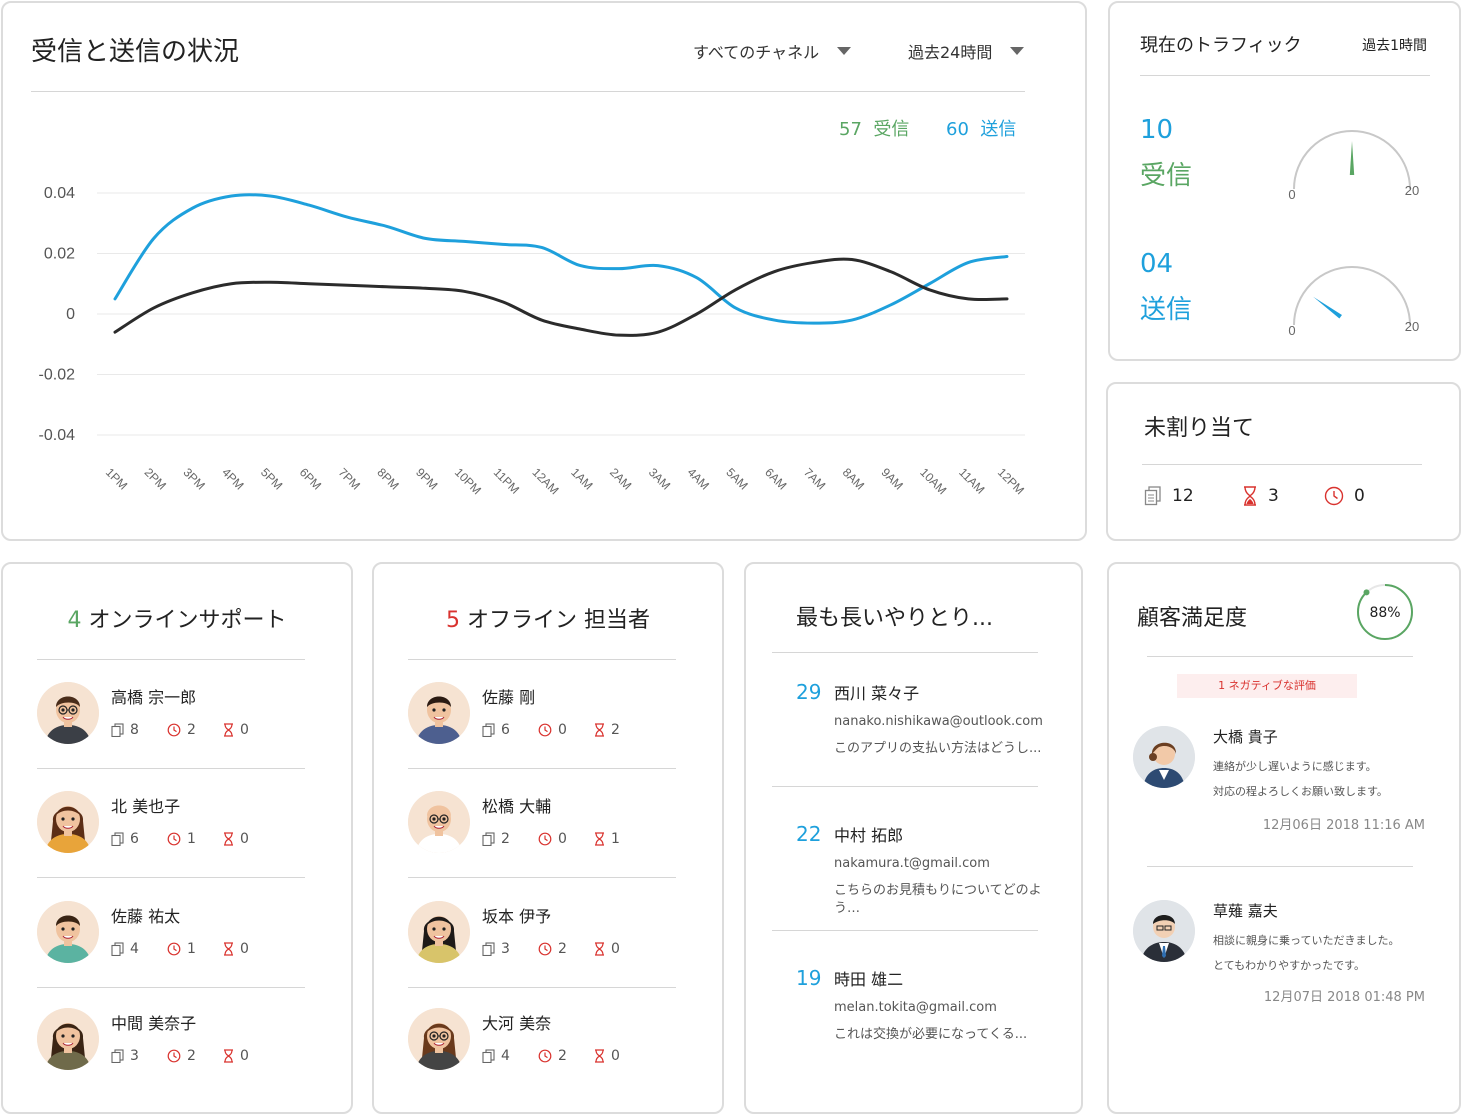 The height and width of the screenshot is (1115, 1464). What do you see at coordinates (1267, 686) in the screenshot?
I see `negative-review-badge: 1 ネガティブな評価` at bounding box center [1267, 686].